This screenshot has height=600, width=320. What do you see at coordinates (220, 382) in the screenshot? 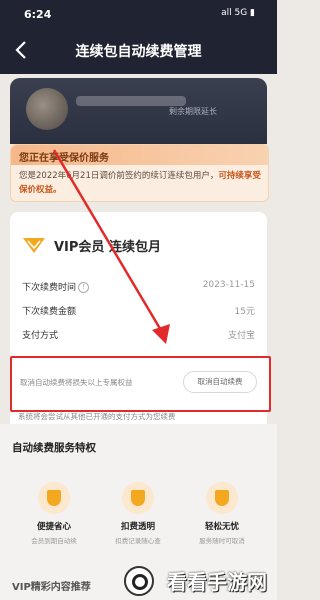
I see `cancel-auto-renew-button: 取消自动续费` at bounding box center [220, 382].